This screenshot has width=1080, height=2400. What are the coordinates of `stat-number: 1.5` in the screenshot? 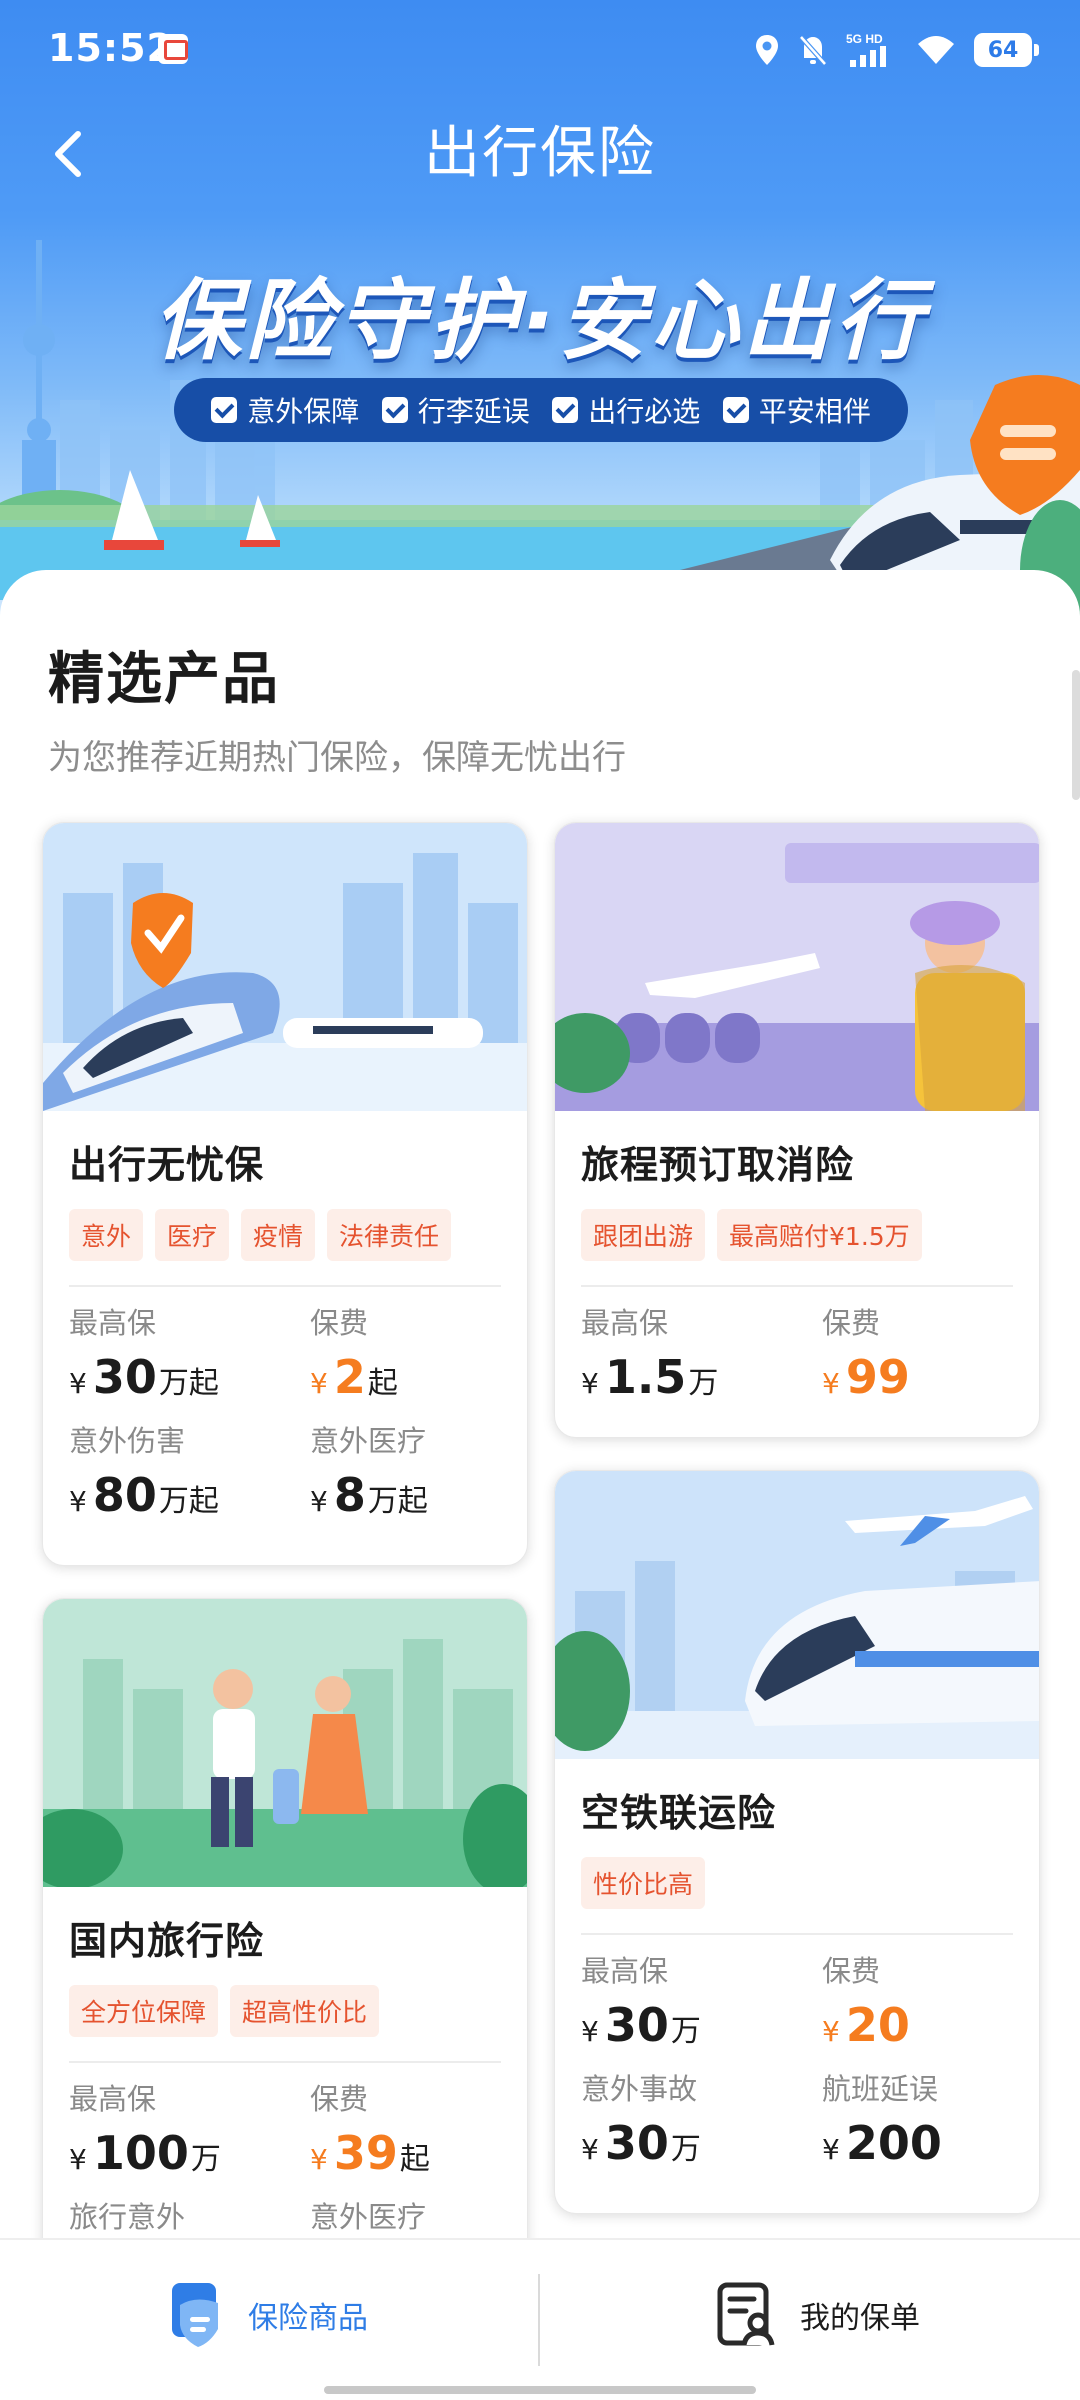 It's located at (645, 1377).